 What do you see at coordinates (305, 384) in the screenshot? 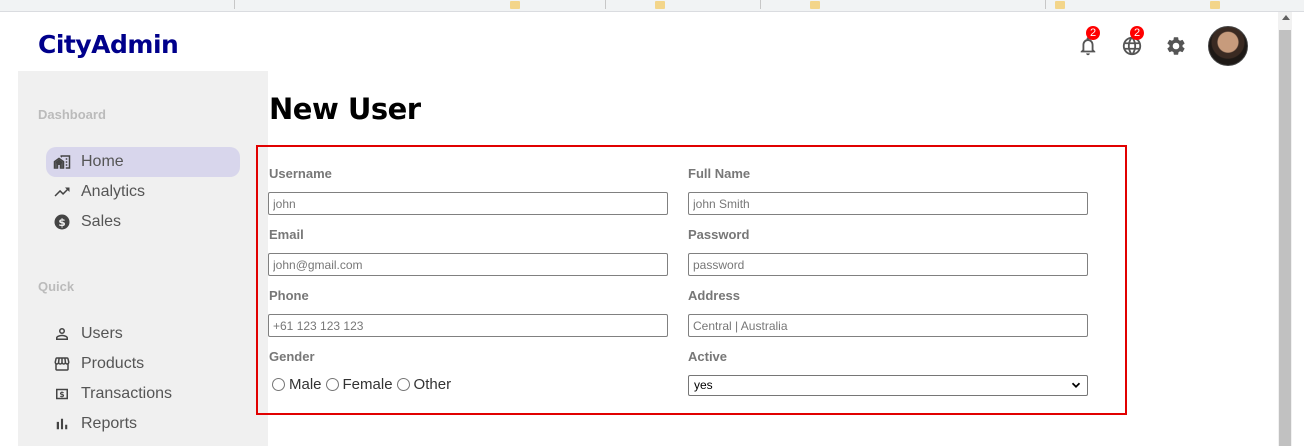
I see `gender-male-label: Male` at bounding box center [305, 384].